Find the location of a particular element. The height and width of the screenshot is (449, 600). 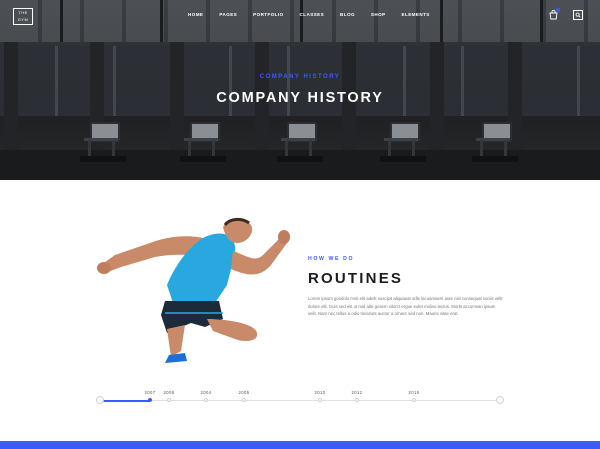

timeline-year: 2015 is located at coordinates (414, 392).